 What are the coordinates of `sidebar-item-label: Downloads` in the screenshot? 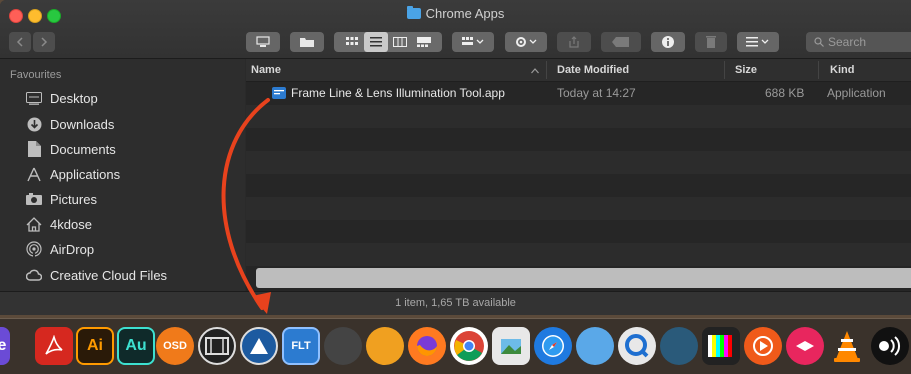 It's located at (82, 124).